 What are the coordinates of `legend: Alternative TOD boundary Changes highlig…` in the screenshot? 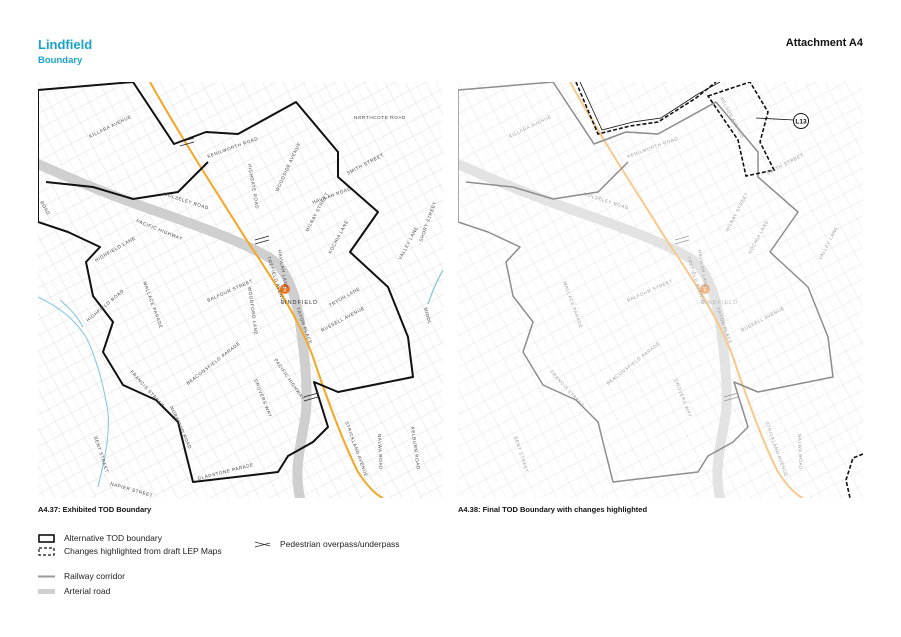 It's located at (248, 568).